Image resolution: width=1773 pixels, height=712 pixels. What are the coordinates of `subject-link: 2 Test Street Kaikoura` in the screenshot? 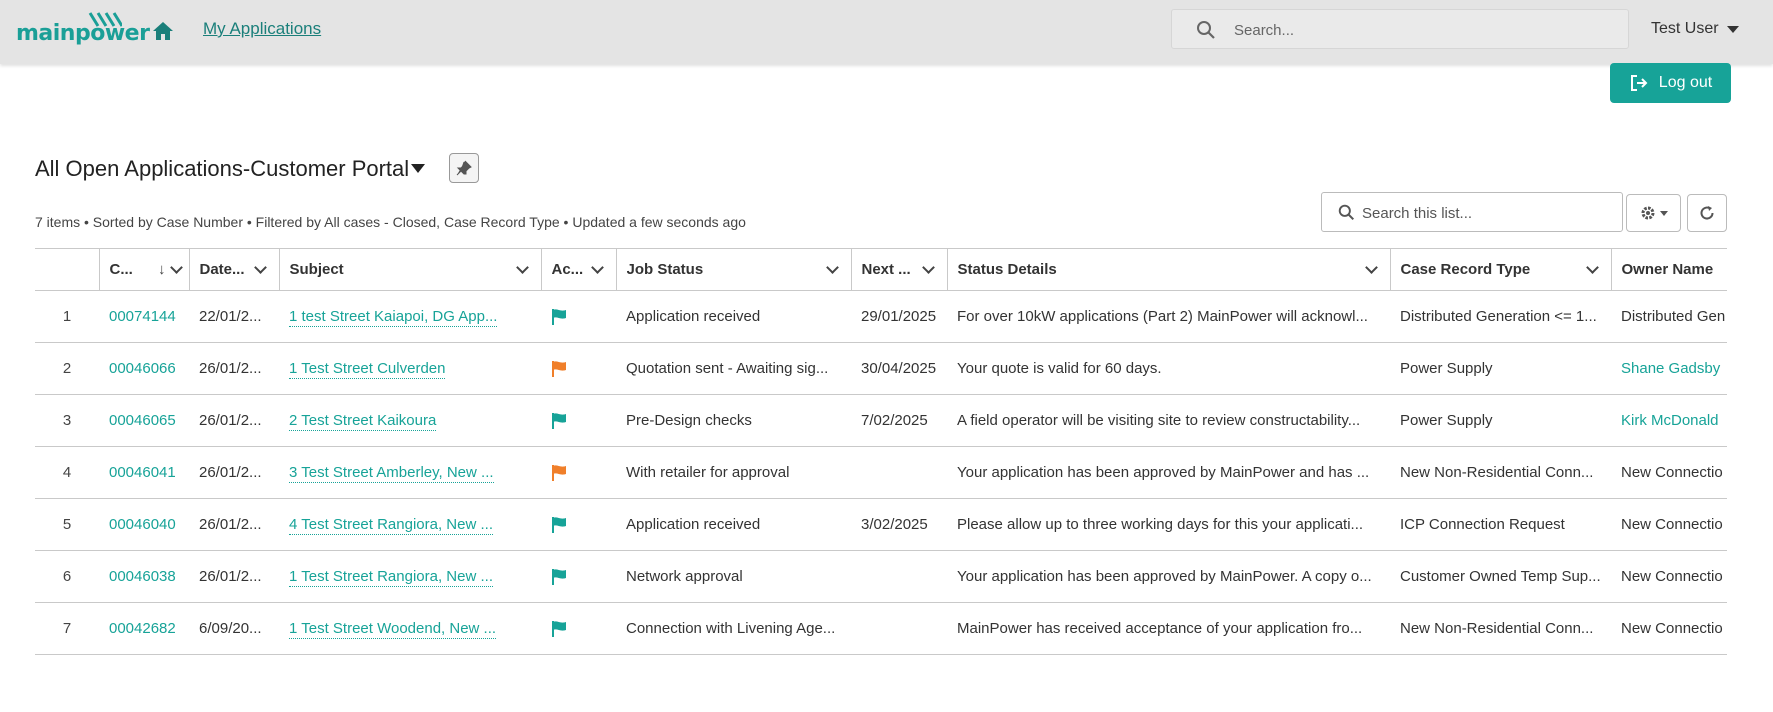 It's located at (363, 421).